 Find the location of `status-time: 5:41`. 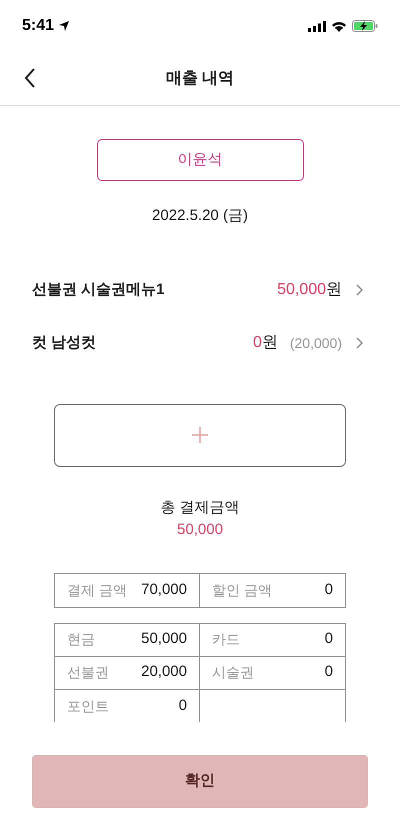

status-time: 5:41 is located at coordinates (38, 26).